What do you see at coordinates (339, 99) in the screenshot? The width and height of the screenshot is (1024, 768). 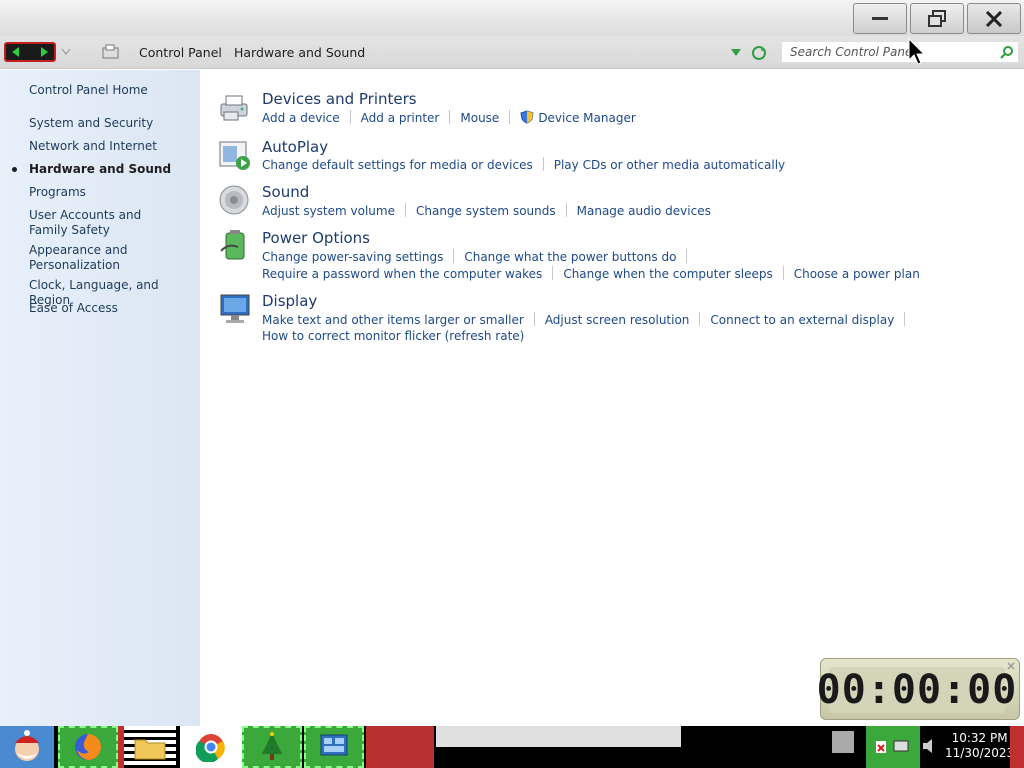 I see `category-title: Devices and Printers` at bounding box center [339, 99].